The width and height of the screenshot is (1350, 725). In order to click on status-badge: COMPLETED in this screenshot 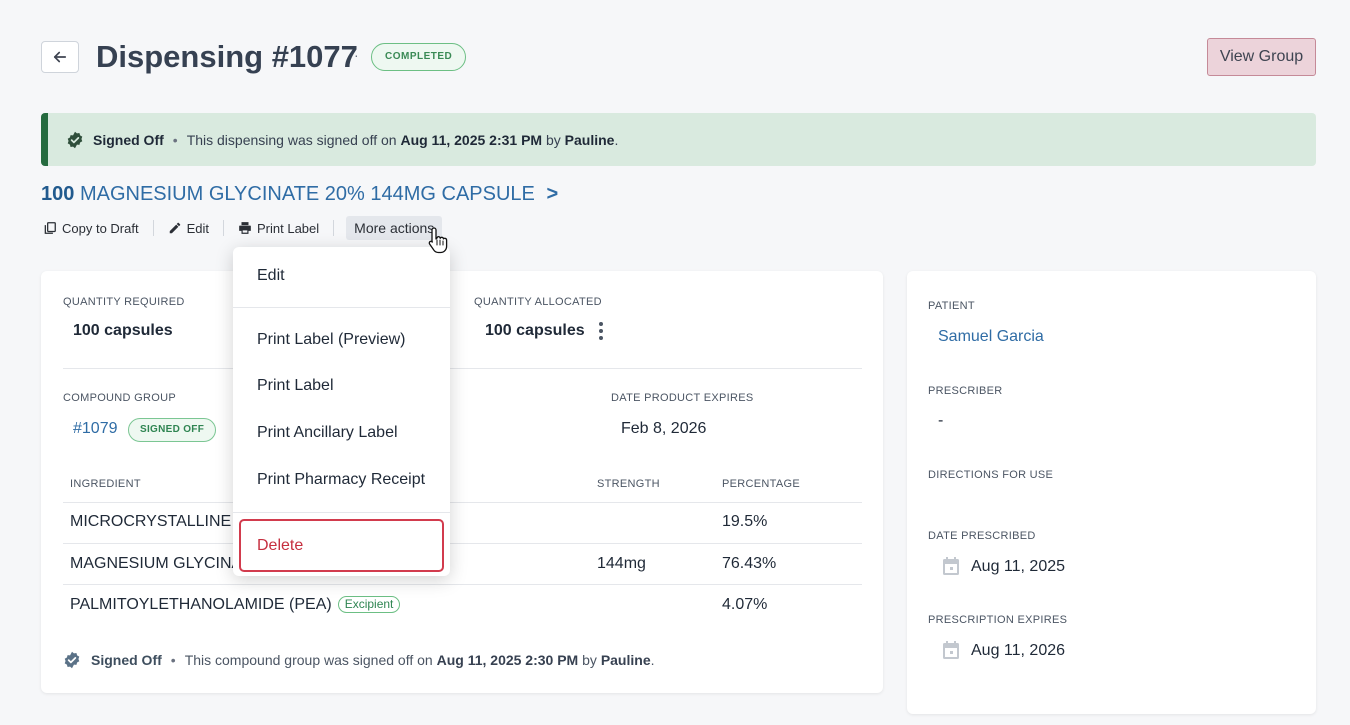, I will do `click(419, 57)`.